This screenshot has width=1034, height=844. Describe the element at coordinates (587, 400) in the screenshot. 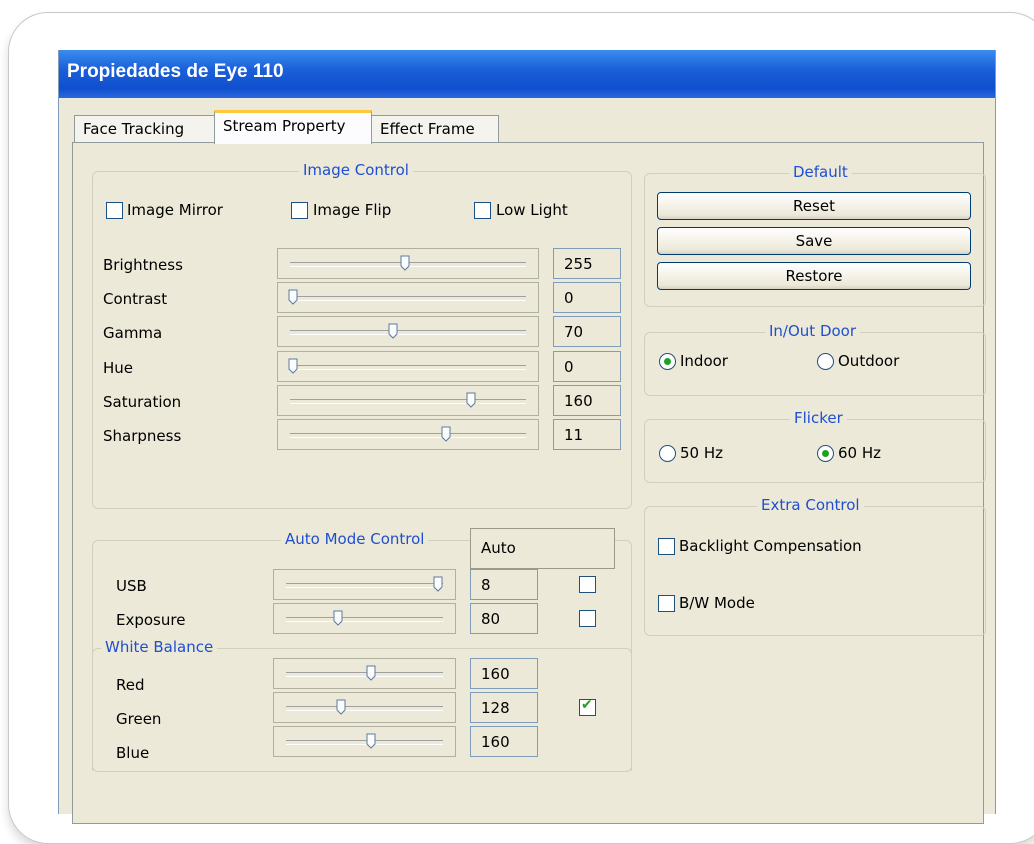

I see `saturation-value: 160` at that location.